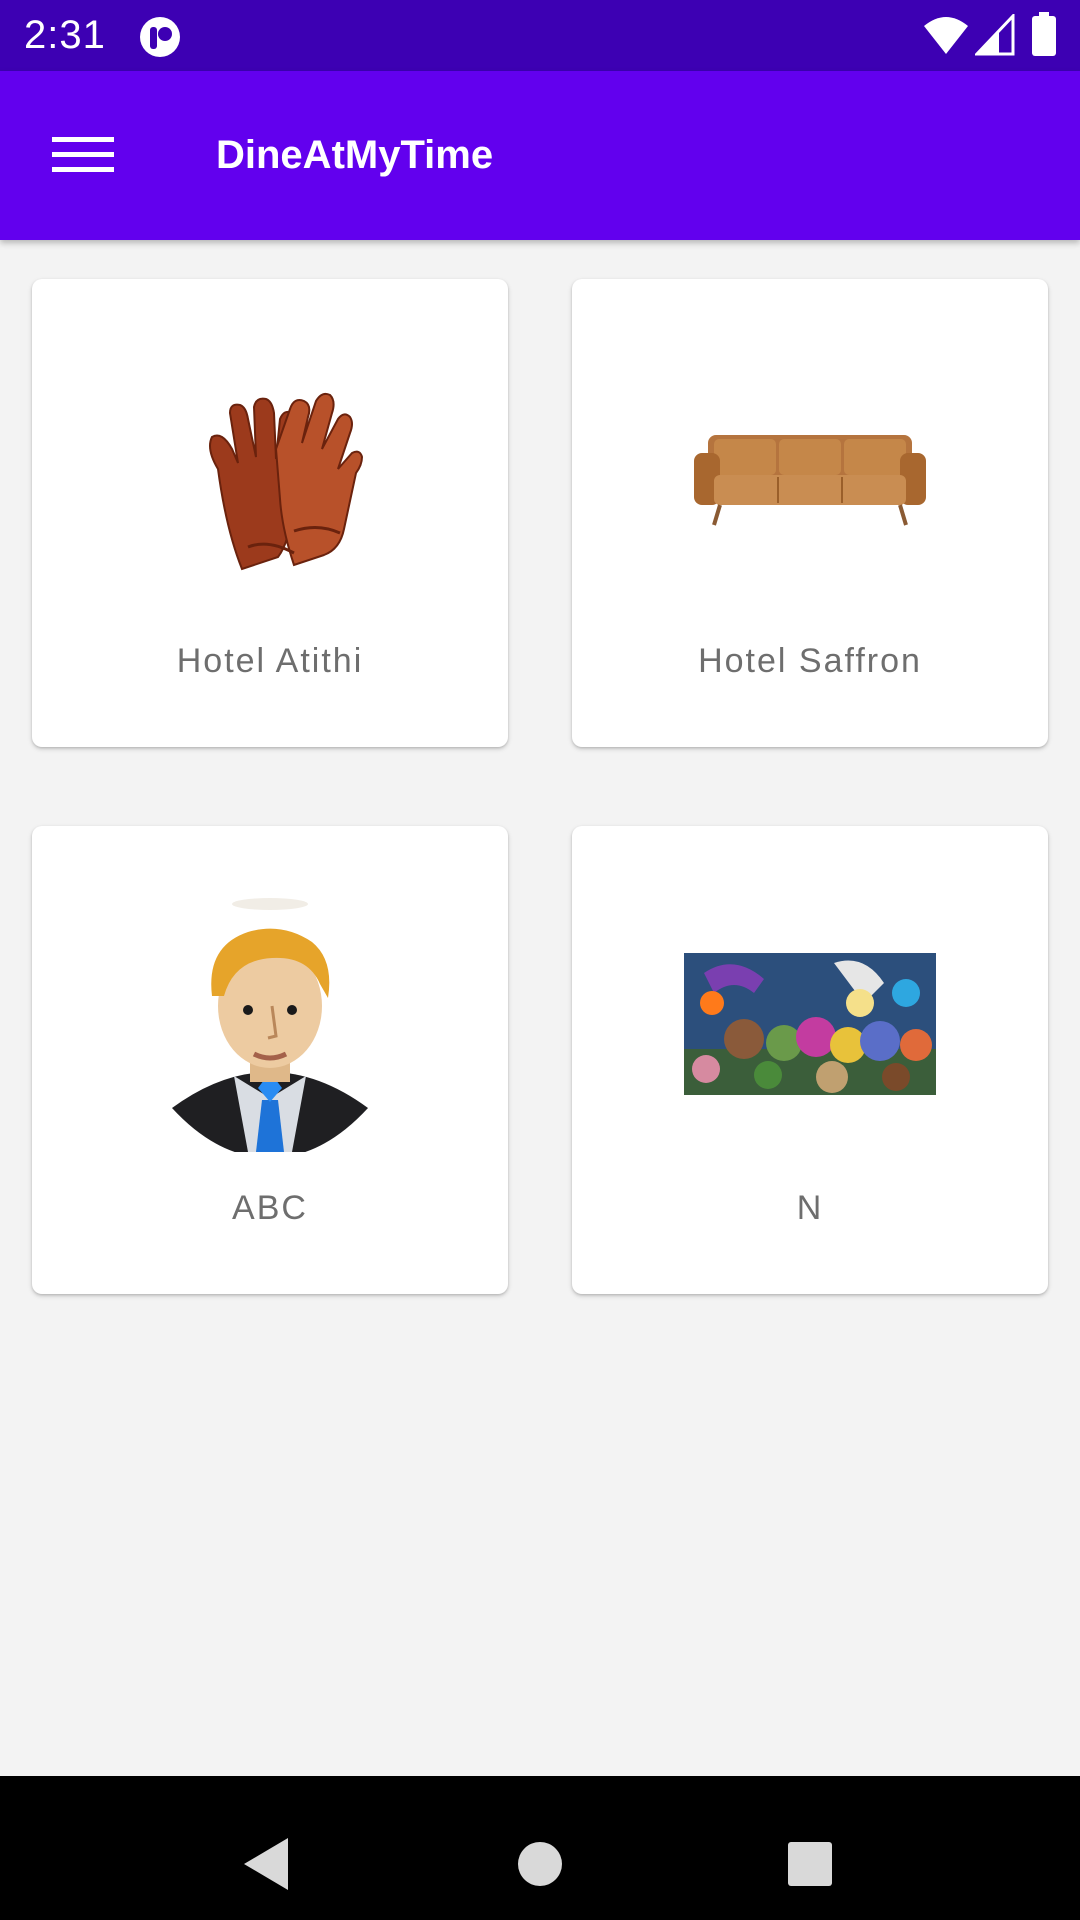 The image size is (1080, 1920). I want to click on app-bar: DineAtMyTime, so click(540, 155).